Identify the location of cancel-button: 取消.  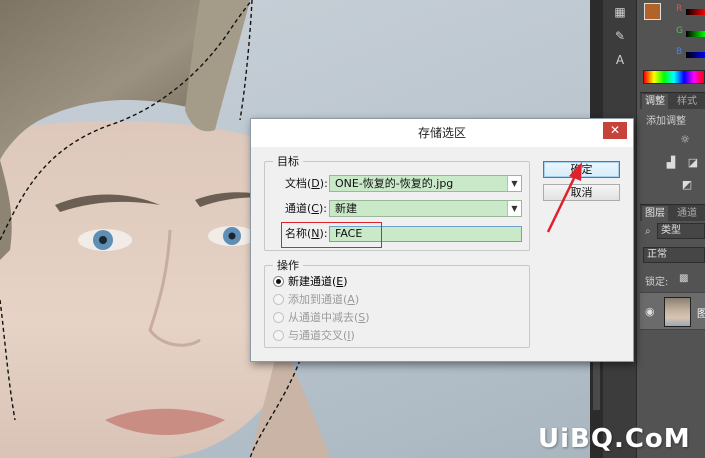
(581, 192).